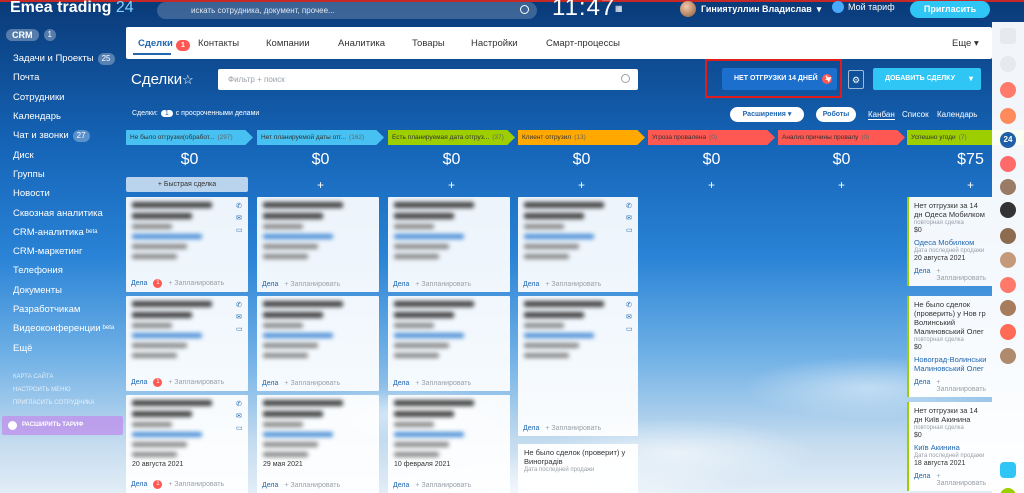  Describe the element at coordinates (187, 184) in the screenshot. I see `quick-deal-button: + Быстрая сделка` at that location.